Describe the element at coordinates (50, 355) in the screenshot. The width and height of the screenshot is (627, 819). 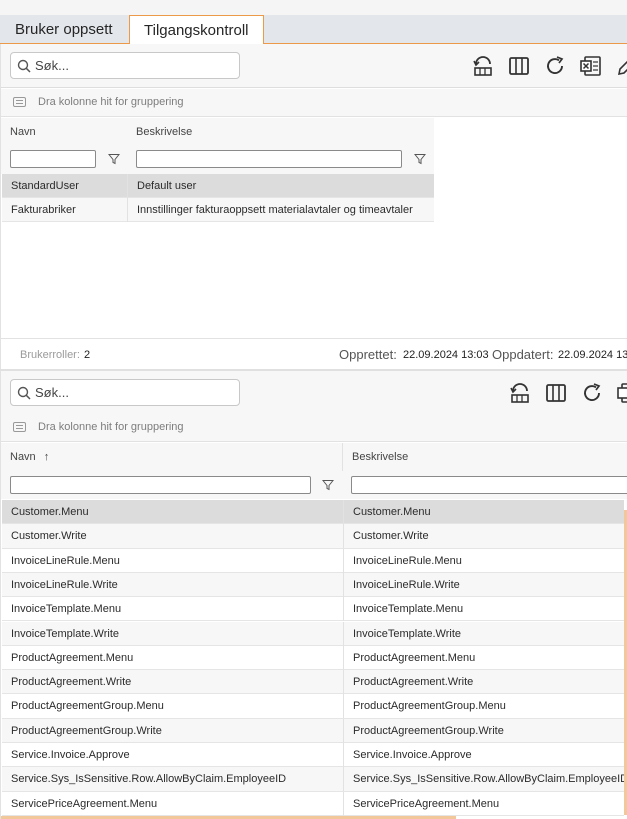
I see `roles-count-label: Brukerroller:` at that location.